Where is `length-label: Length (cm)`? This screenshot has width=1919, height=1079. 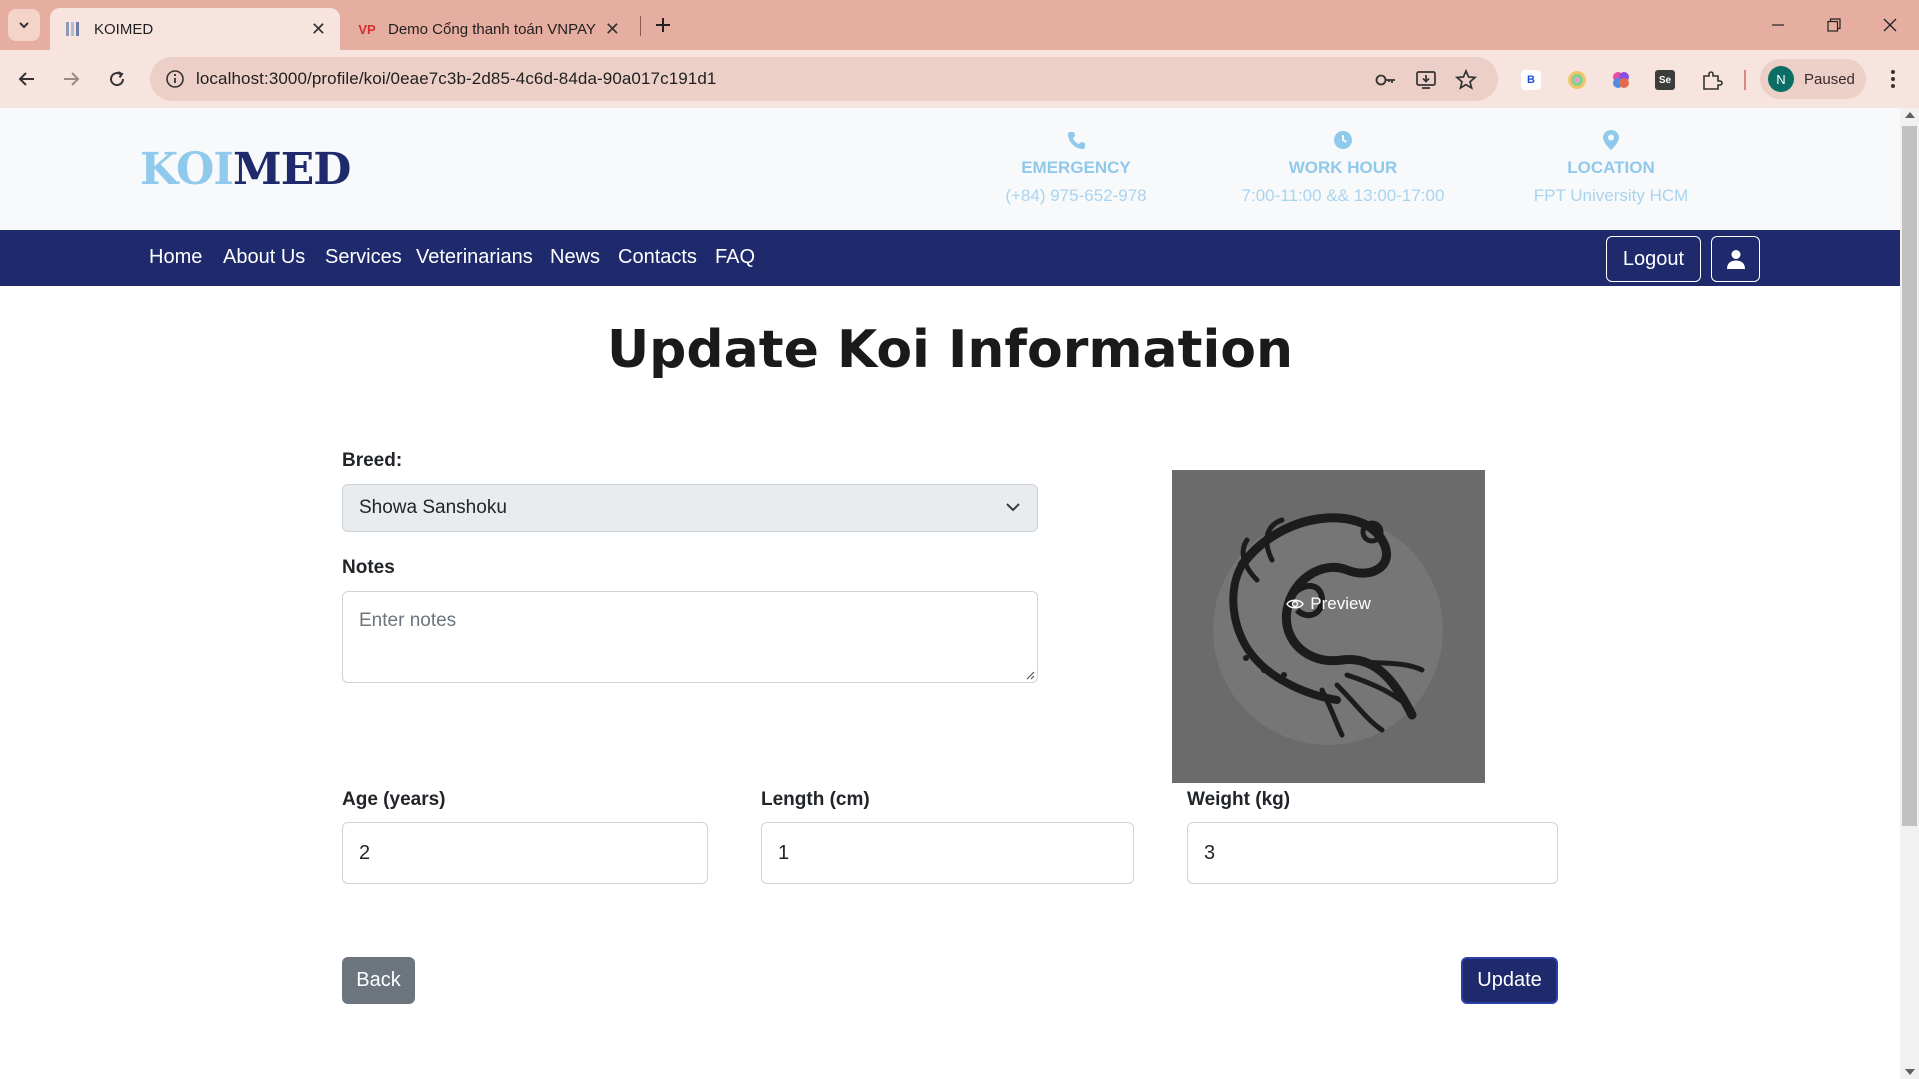 length-label: Length (cm) is located at coordinates (815, 799).